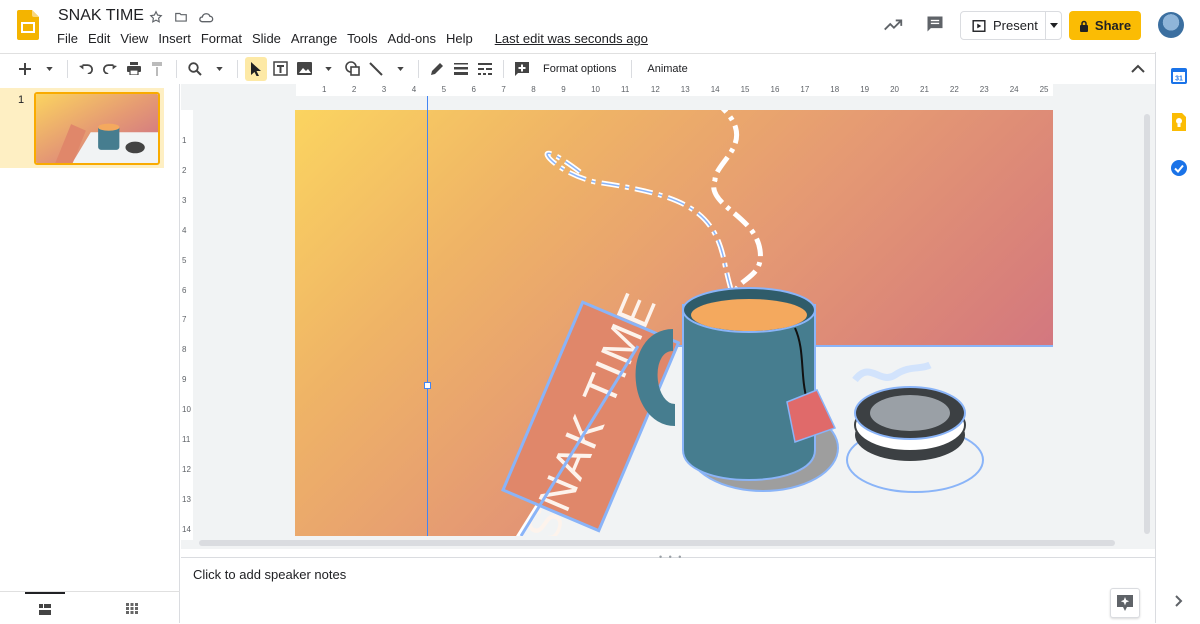 The width and height of the screenshot is (1200, 624). Describe the element at coordinates (221, 38) in the screenshot. I see `menu-format: Format` at that location.